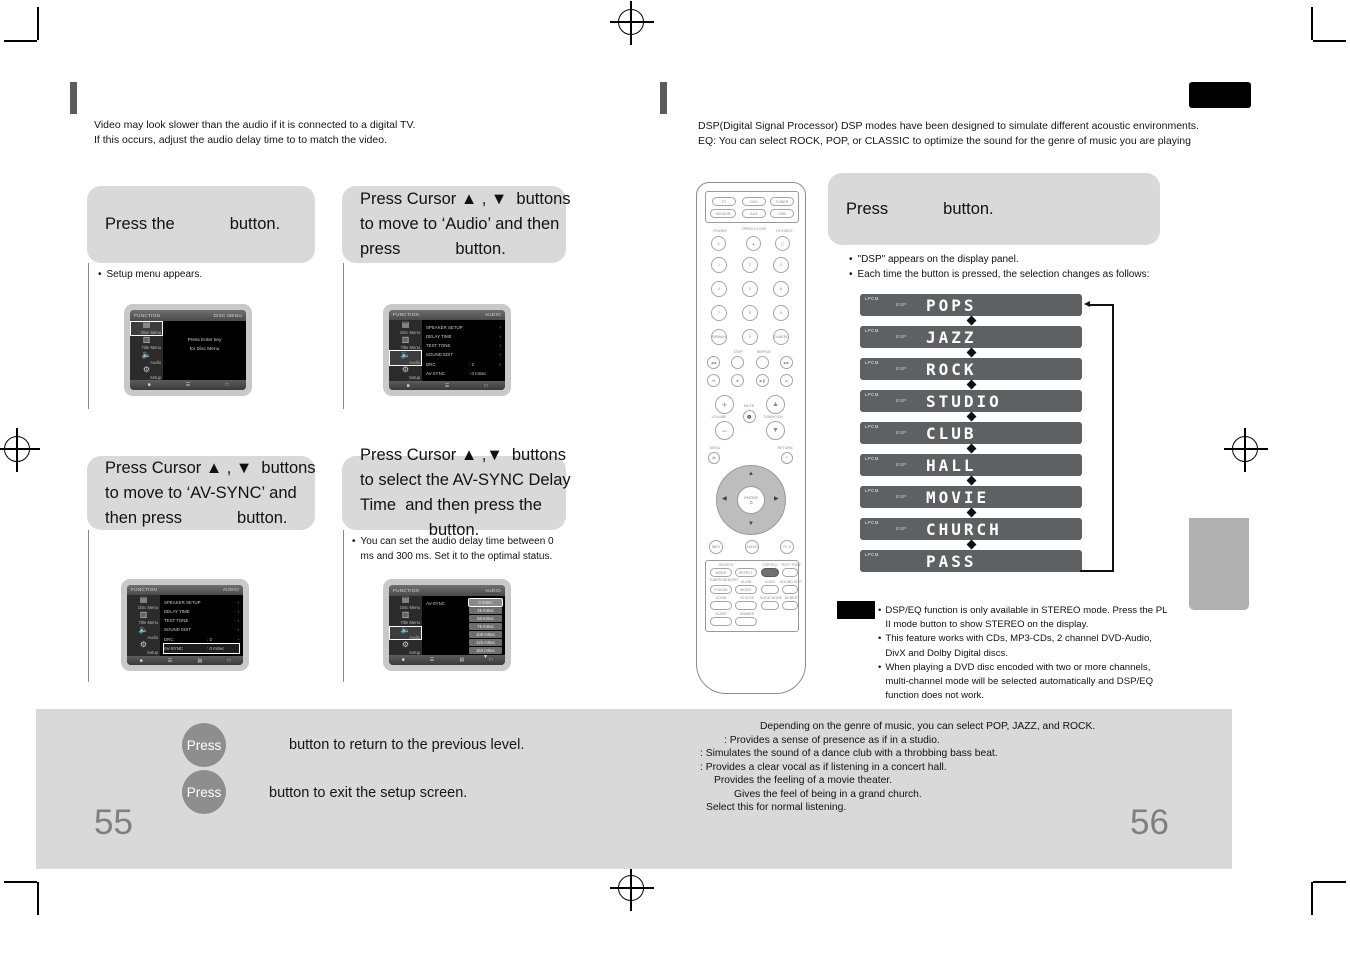  Describe the element at coordinates (781, 337) in the screenshot. I see `remote-key-cancel: CANCEL` at that location.